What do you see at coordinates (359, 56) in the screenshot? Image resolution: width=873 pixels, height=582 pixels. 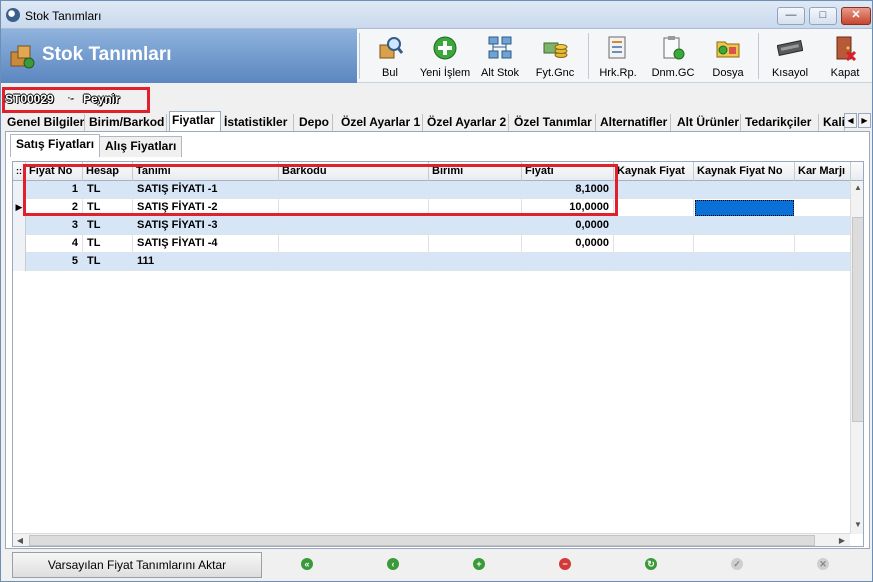 I see `toolbar-separator` at bounding box center [359, 56].